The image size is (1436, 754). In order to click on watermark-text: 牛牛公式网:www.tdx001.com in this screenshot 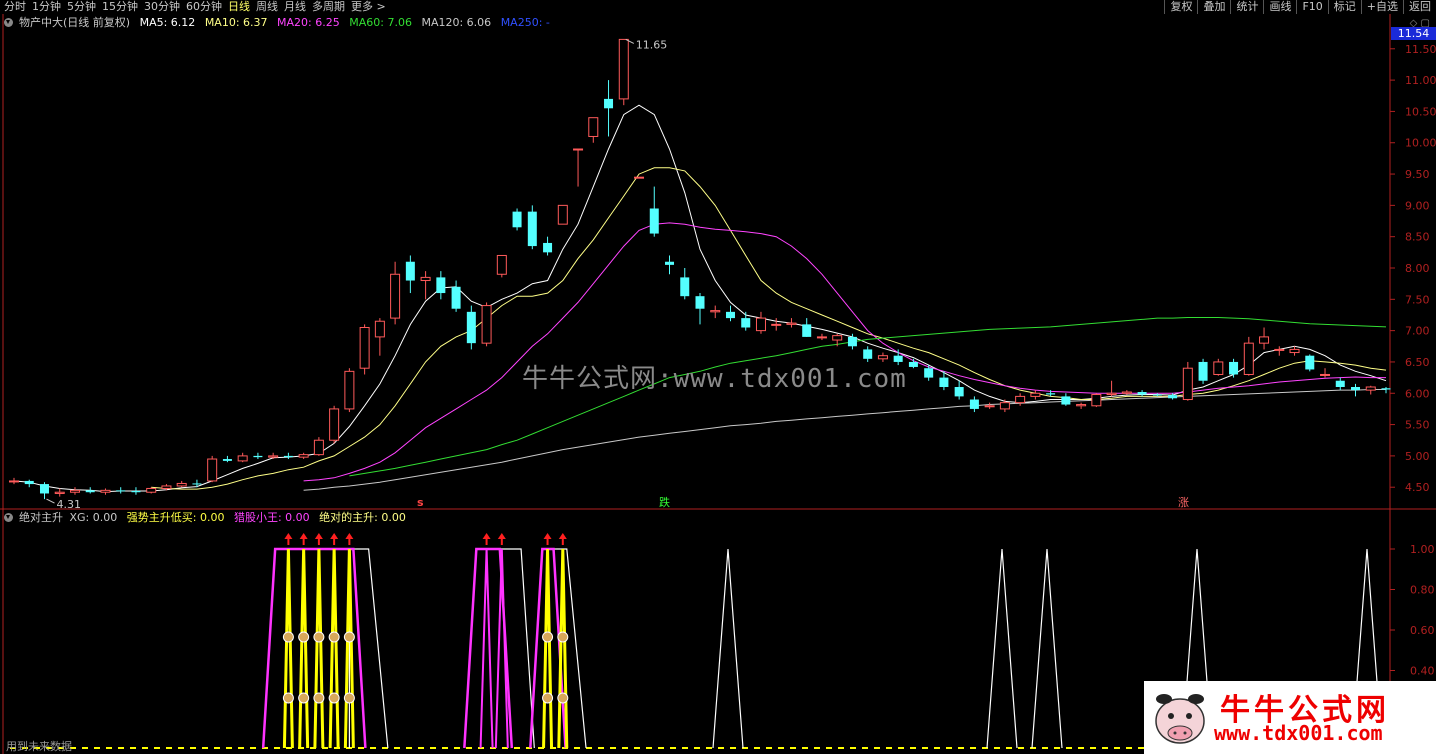, I will do `click(714, 379)`.